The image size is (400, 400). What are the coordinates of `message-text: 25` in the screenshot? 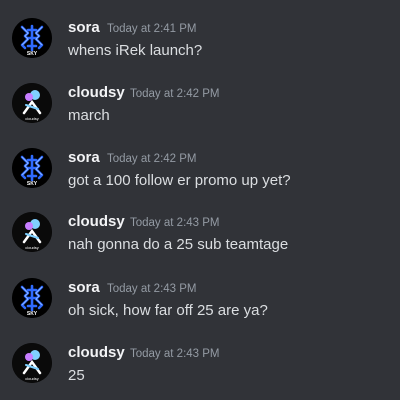 It's located at (76, 375).